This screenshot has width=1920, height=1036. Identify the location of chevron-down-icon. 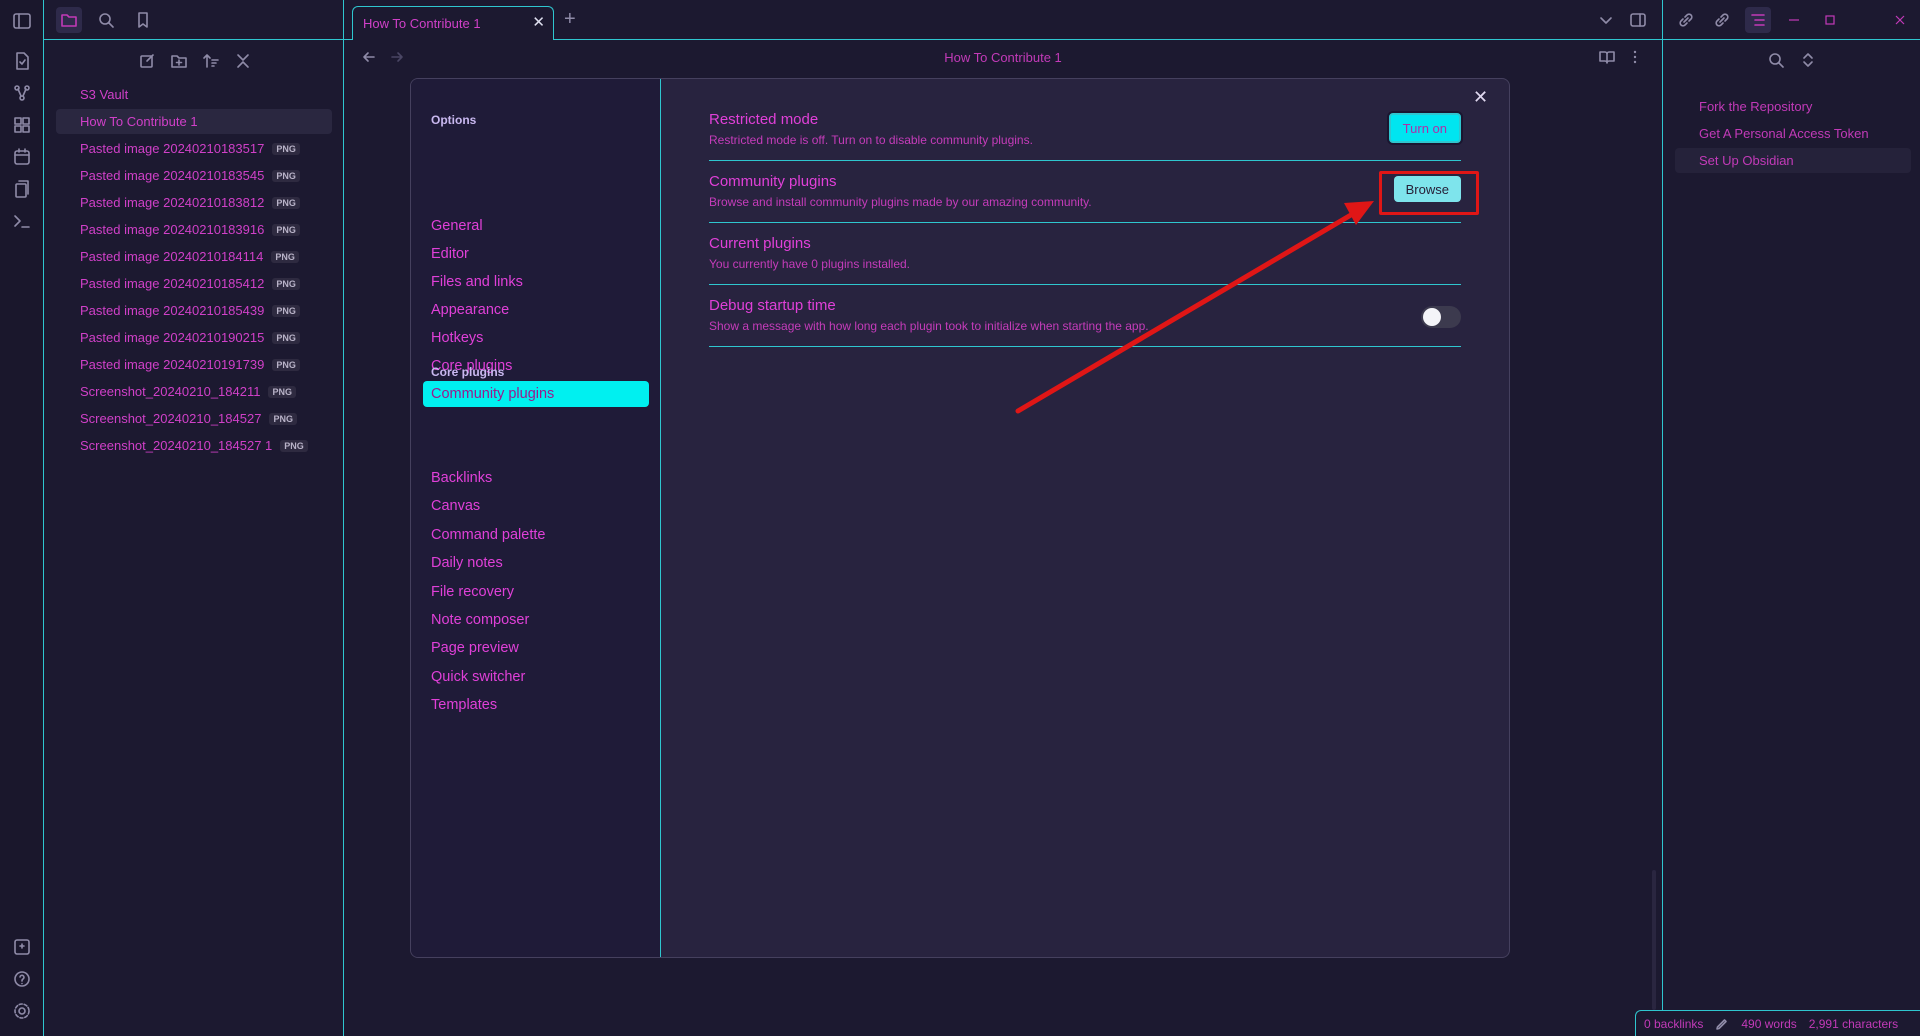
(1606, 20).